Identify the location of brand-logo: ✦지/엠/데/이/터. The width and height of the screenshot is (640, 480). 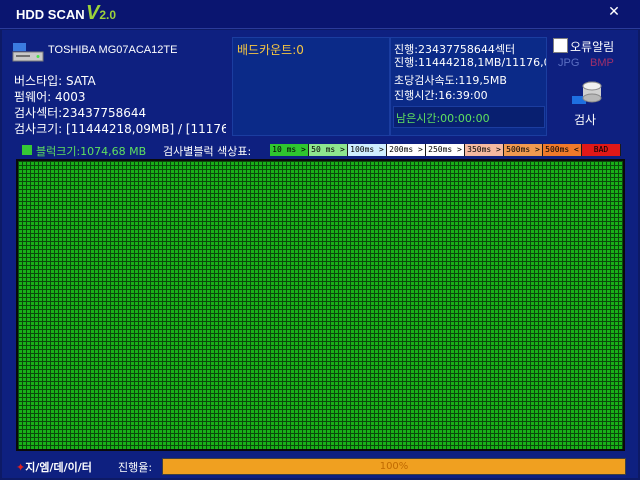
(54, 467).